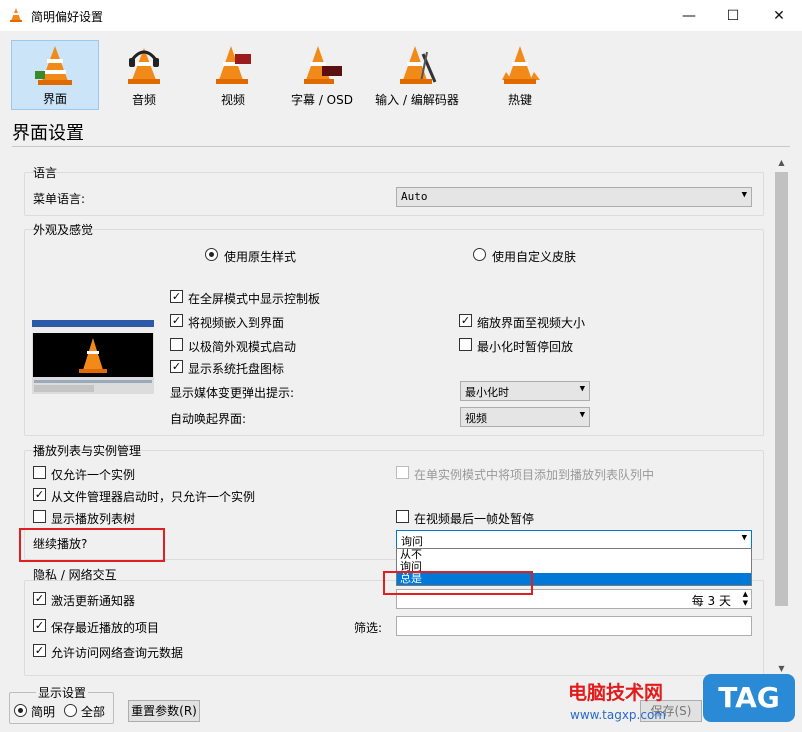 This screenshot has height=732, width=802. I want to click on enqueue-label: 在单实例模式中将项目添加到播放列表队列中, so click(534, 475).